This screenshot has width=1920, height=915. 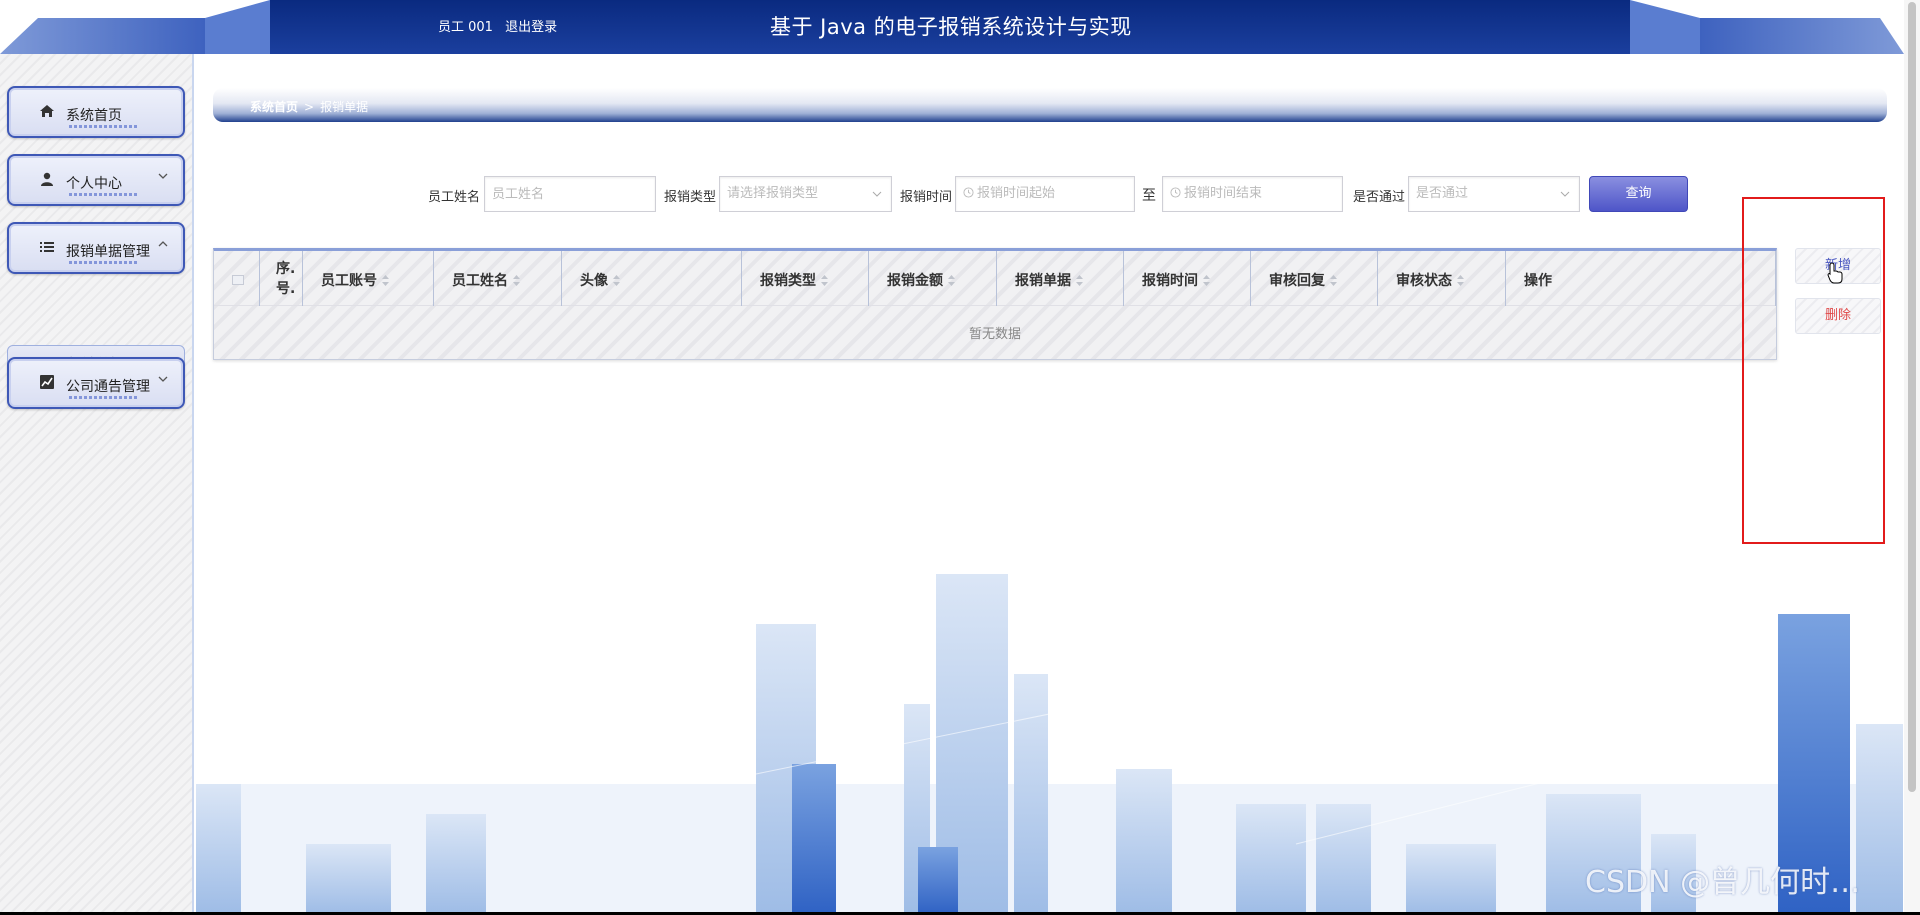 I want to click on sidebar-item-personal-center: 个人中心, so click(x=96, y=180).